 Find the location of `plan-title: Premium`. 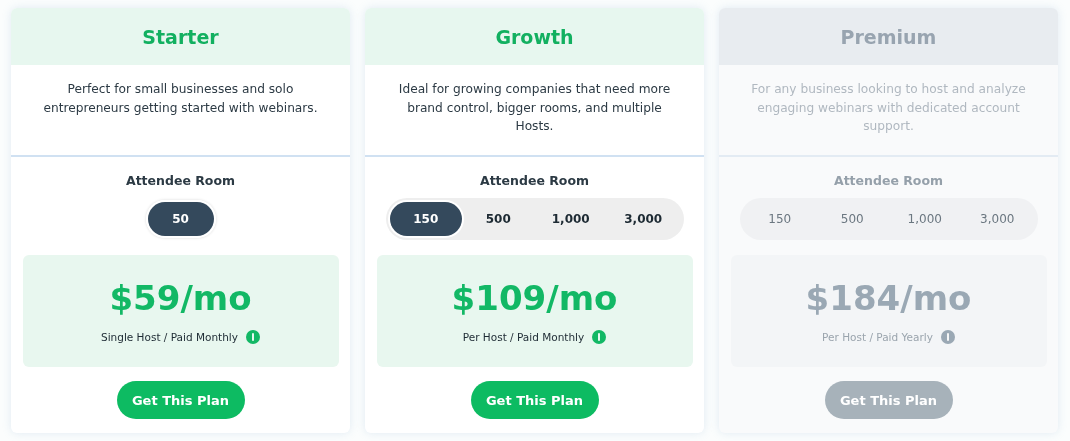

plan-title: Premium is located at coordinates (888, 36).